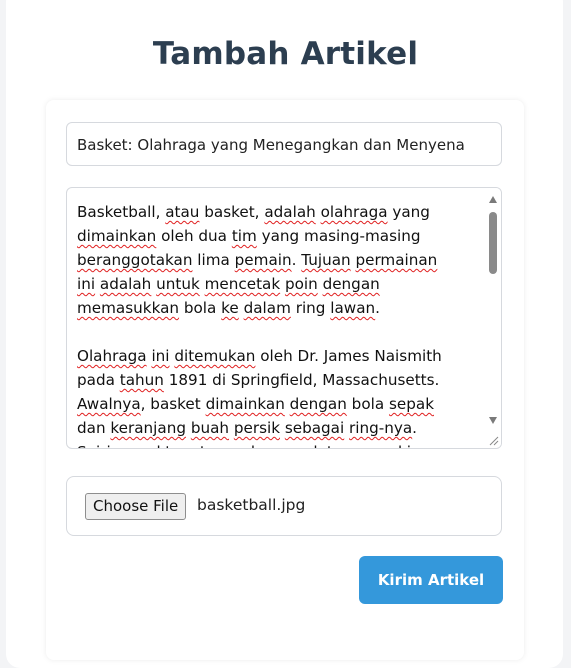 The image size is (571, 668). I want to click on spellcheck-word: dalam, so click(267, 308).